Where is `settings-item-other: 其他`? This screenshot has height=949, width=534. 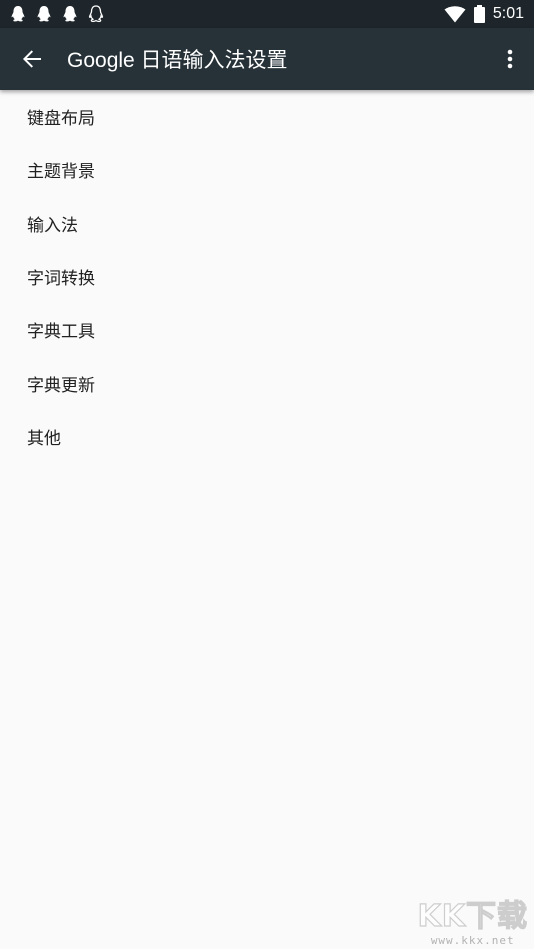
settings-item-other: 其他 is located at coordinates (267, 436).